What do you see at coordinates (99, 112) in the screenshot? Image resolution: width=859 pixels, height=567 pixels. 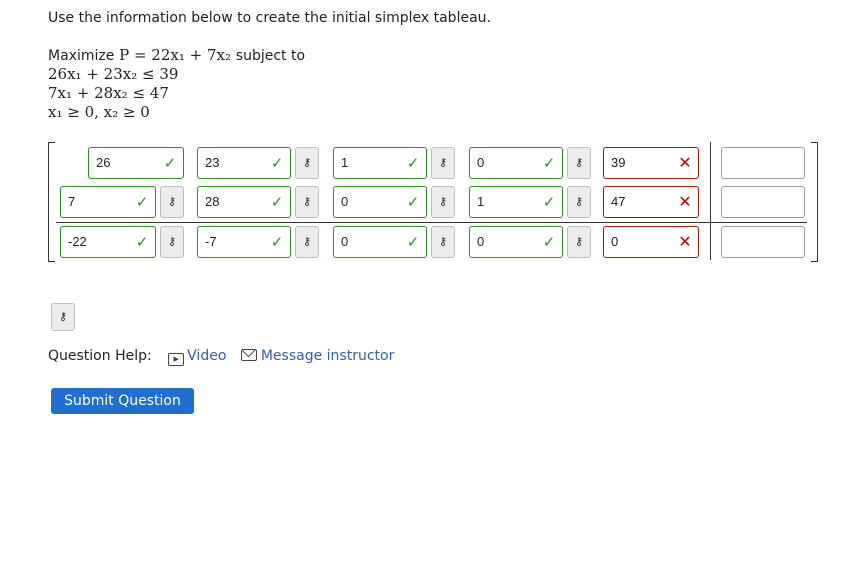 I see `constraint-nonneg: x₁ ≥ 0, x₂ ≥ 0` at bounding box center [99, 112].